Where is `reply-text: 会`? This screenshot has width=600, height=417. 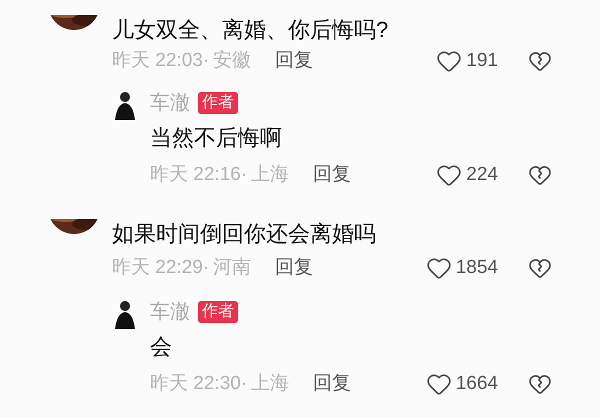
reply-text: 会 is located at coordinates (161, 347).